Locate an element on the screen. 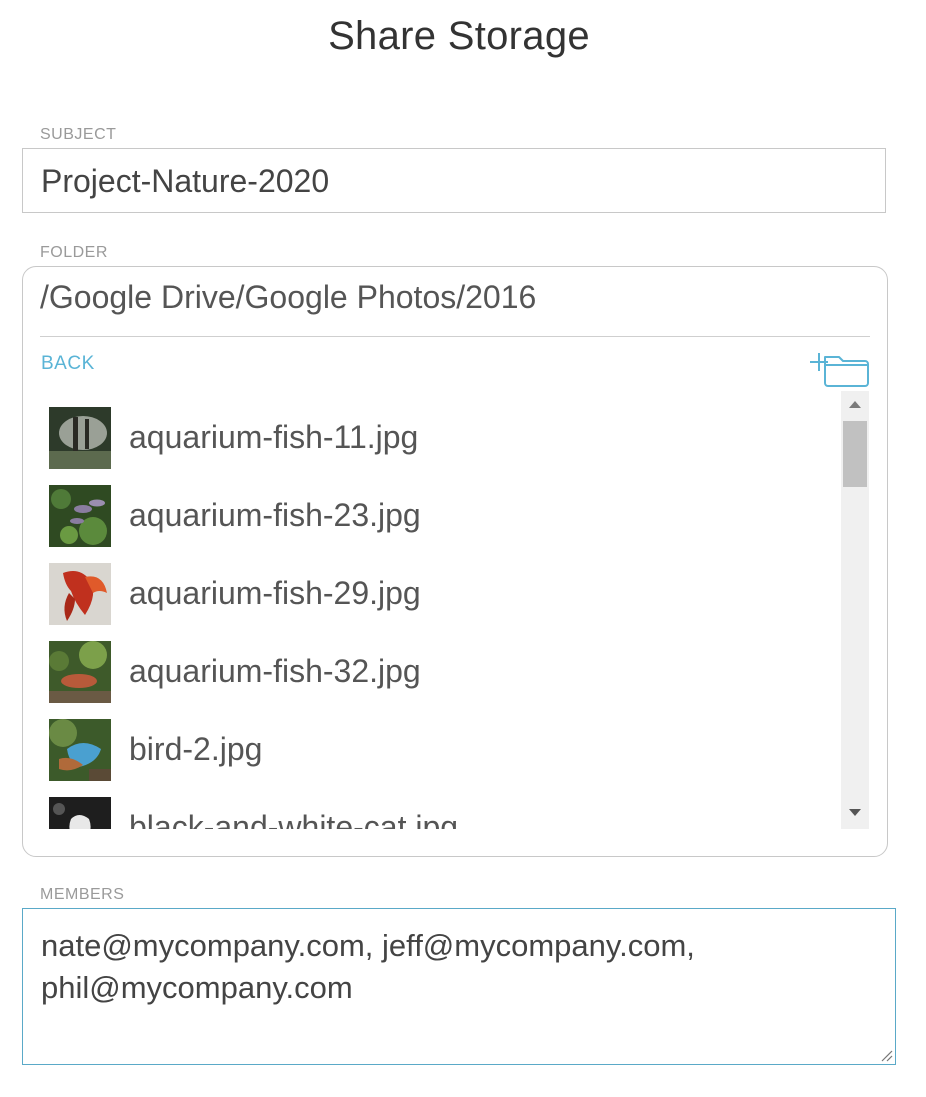  file-item-aquarium-fish-11: aquarium-fish-11.jpg is located at coordinates (444, 438).